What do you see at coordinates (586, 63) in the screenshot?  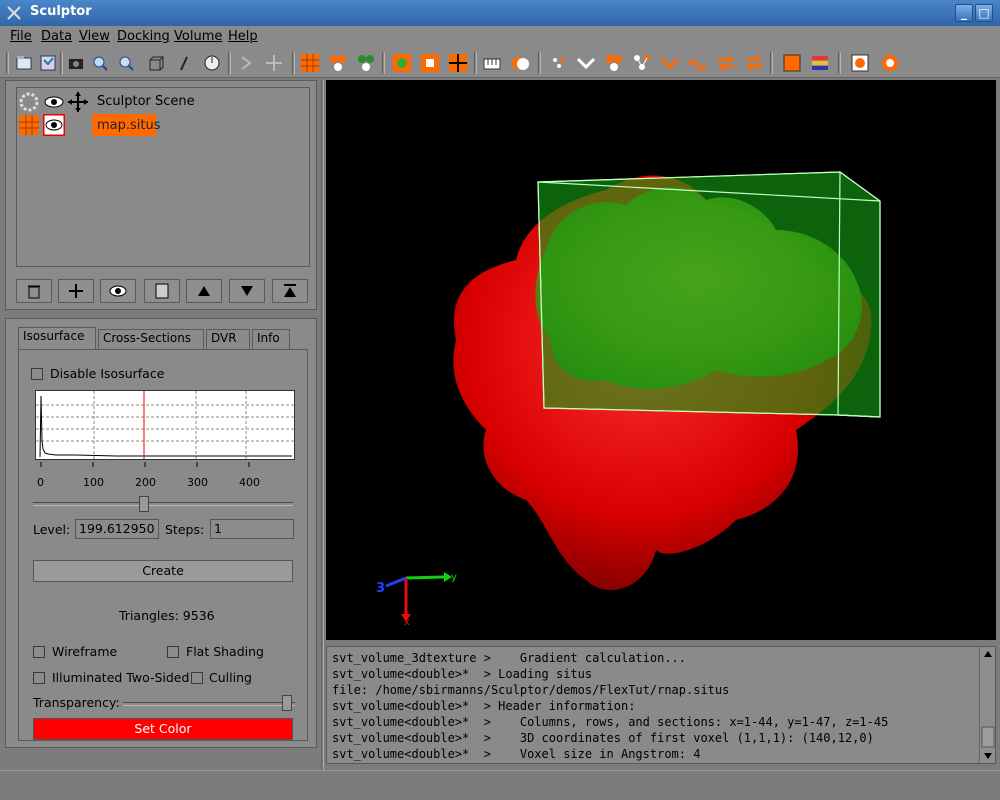 I see `check-icon` at bounding box center [586, 63].